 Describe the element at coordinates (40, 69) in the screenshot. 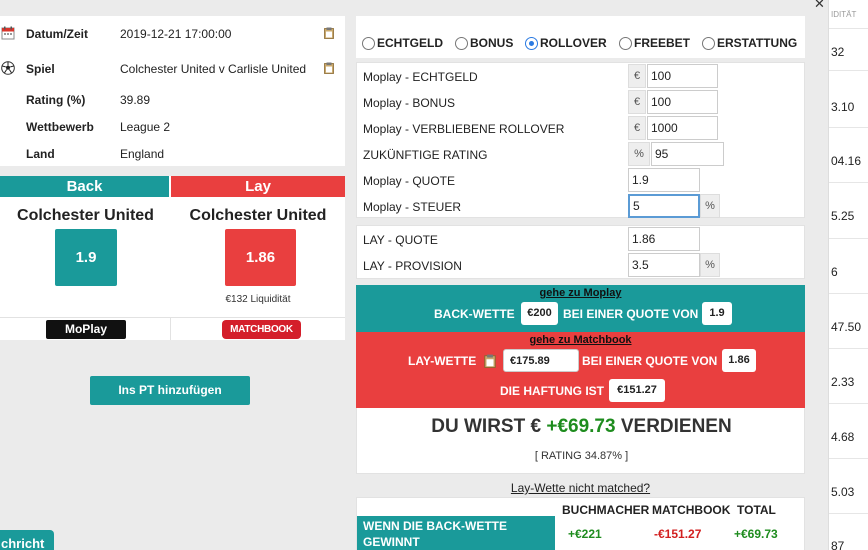

I see `info-label: Spiel` at that location.